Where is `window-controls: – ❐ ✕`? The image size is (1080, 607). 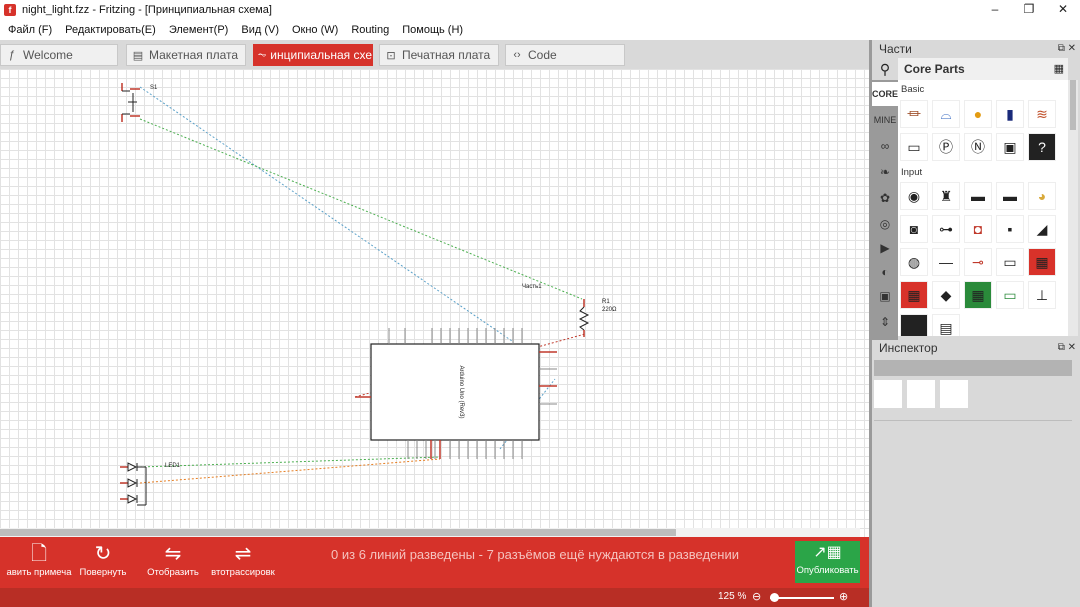 window-controls: – ❐ ✕ is located at coordinates (1029, 10).